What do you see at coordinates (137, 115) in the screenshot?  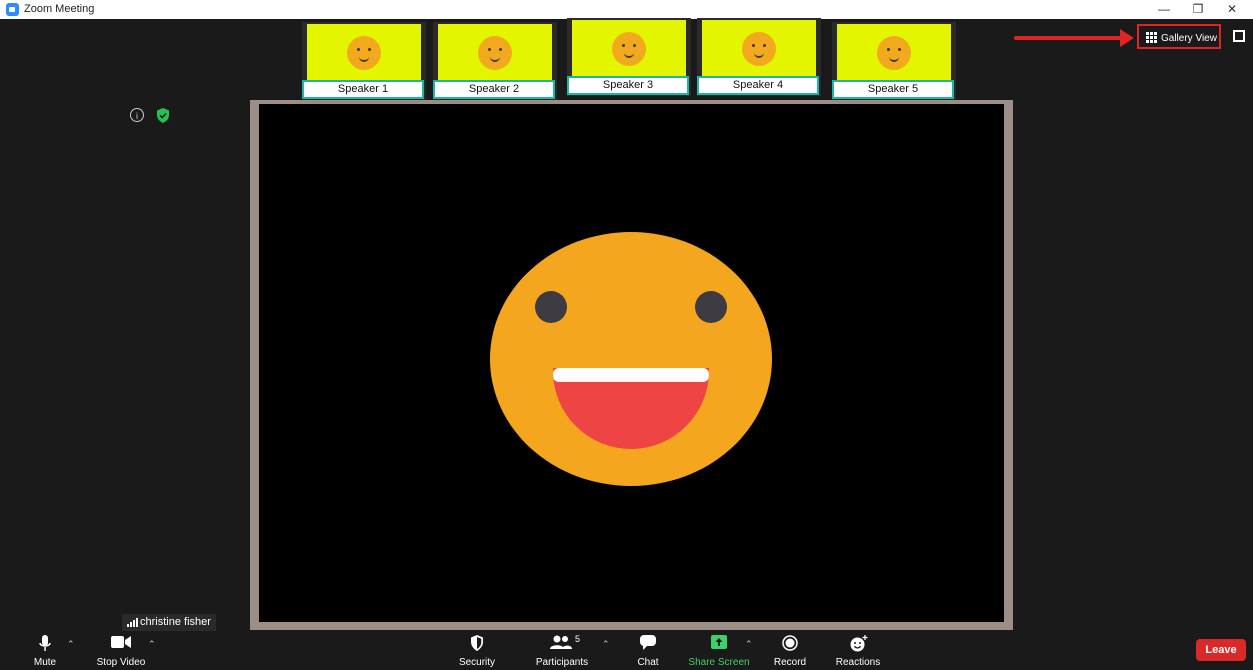 I see `meeting-info-icon: i` at bounding box center [137, 115].